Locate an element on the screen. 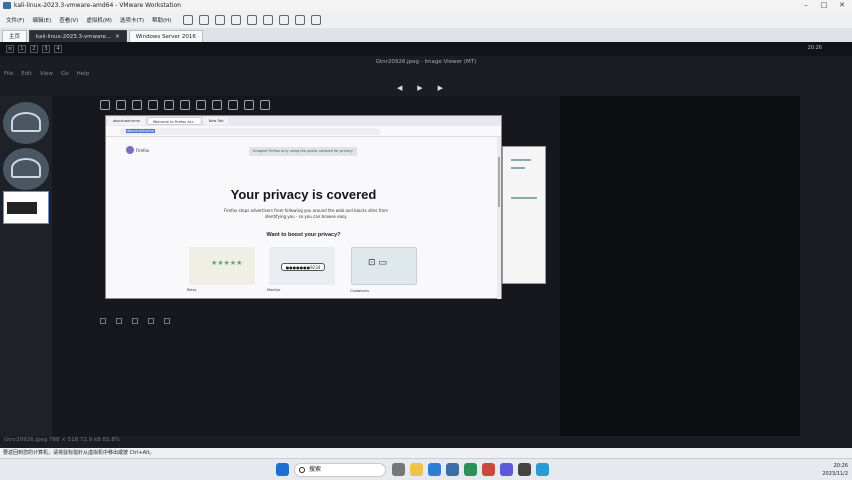  workspace-4: 4 is located at coordinates (58, 49).